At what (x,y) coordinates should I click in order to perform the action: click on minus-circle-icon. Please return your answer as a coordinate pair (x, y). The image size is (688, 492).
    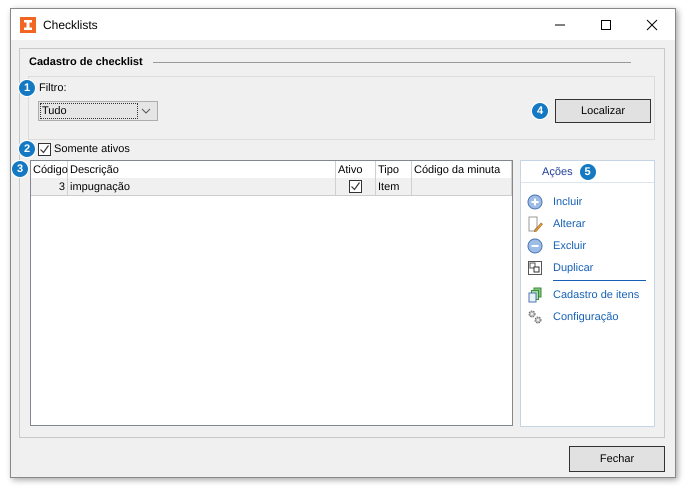
    Looking at the image, I should click on (535, 246).